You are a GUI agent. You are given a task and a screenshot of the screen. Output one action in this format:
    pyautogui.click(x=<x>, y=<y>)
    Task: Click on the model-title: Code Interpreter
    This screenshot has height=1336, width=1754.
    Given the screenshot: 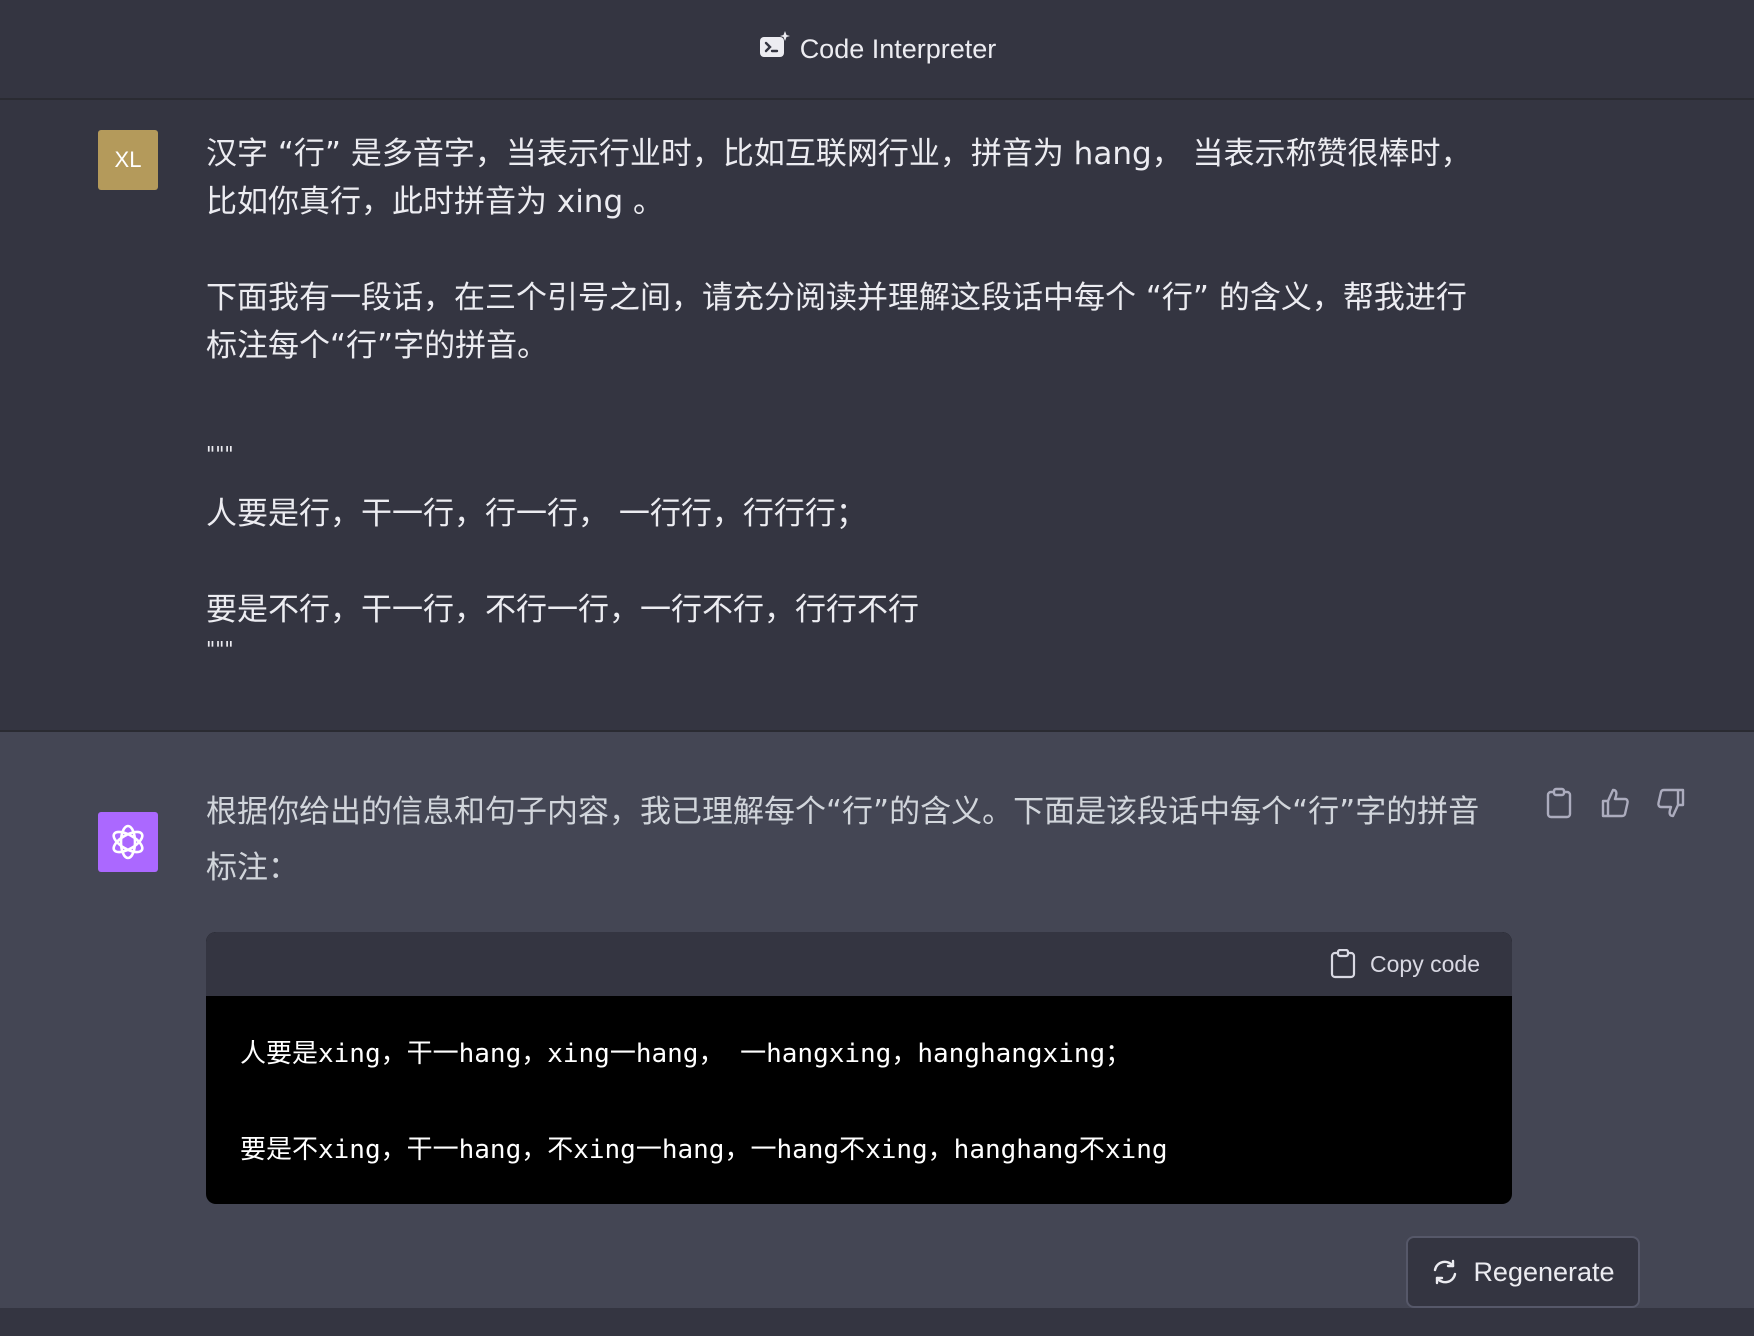 What is the action you would take?
    pyautogui.click(x=877, y=49)
    